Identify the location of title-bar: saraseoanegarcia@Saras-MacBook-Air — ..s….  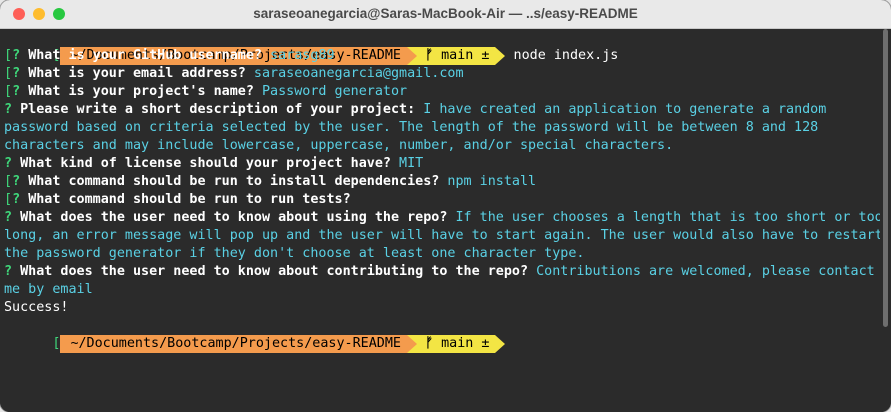
(445, 14).